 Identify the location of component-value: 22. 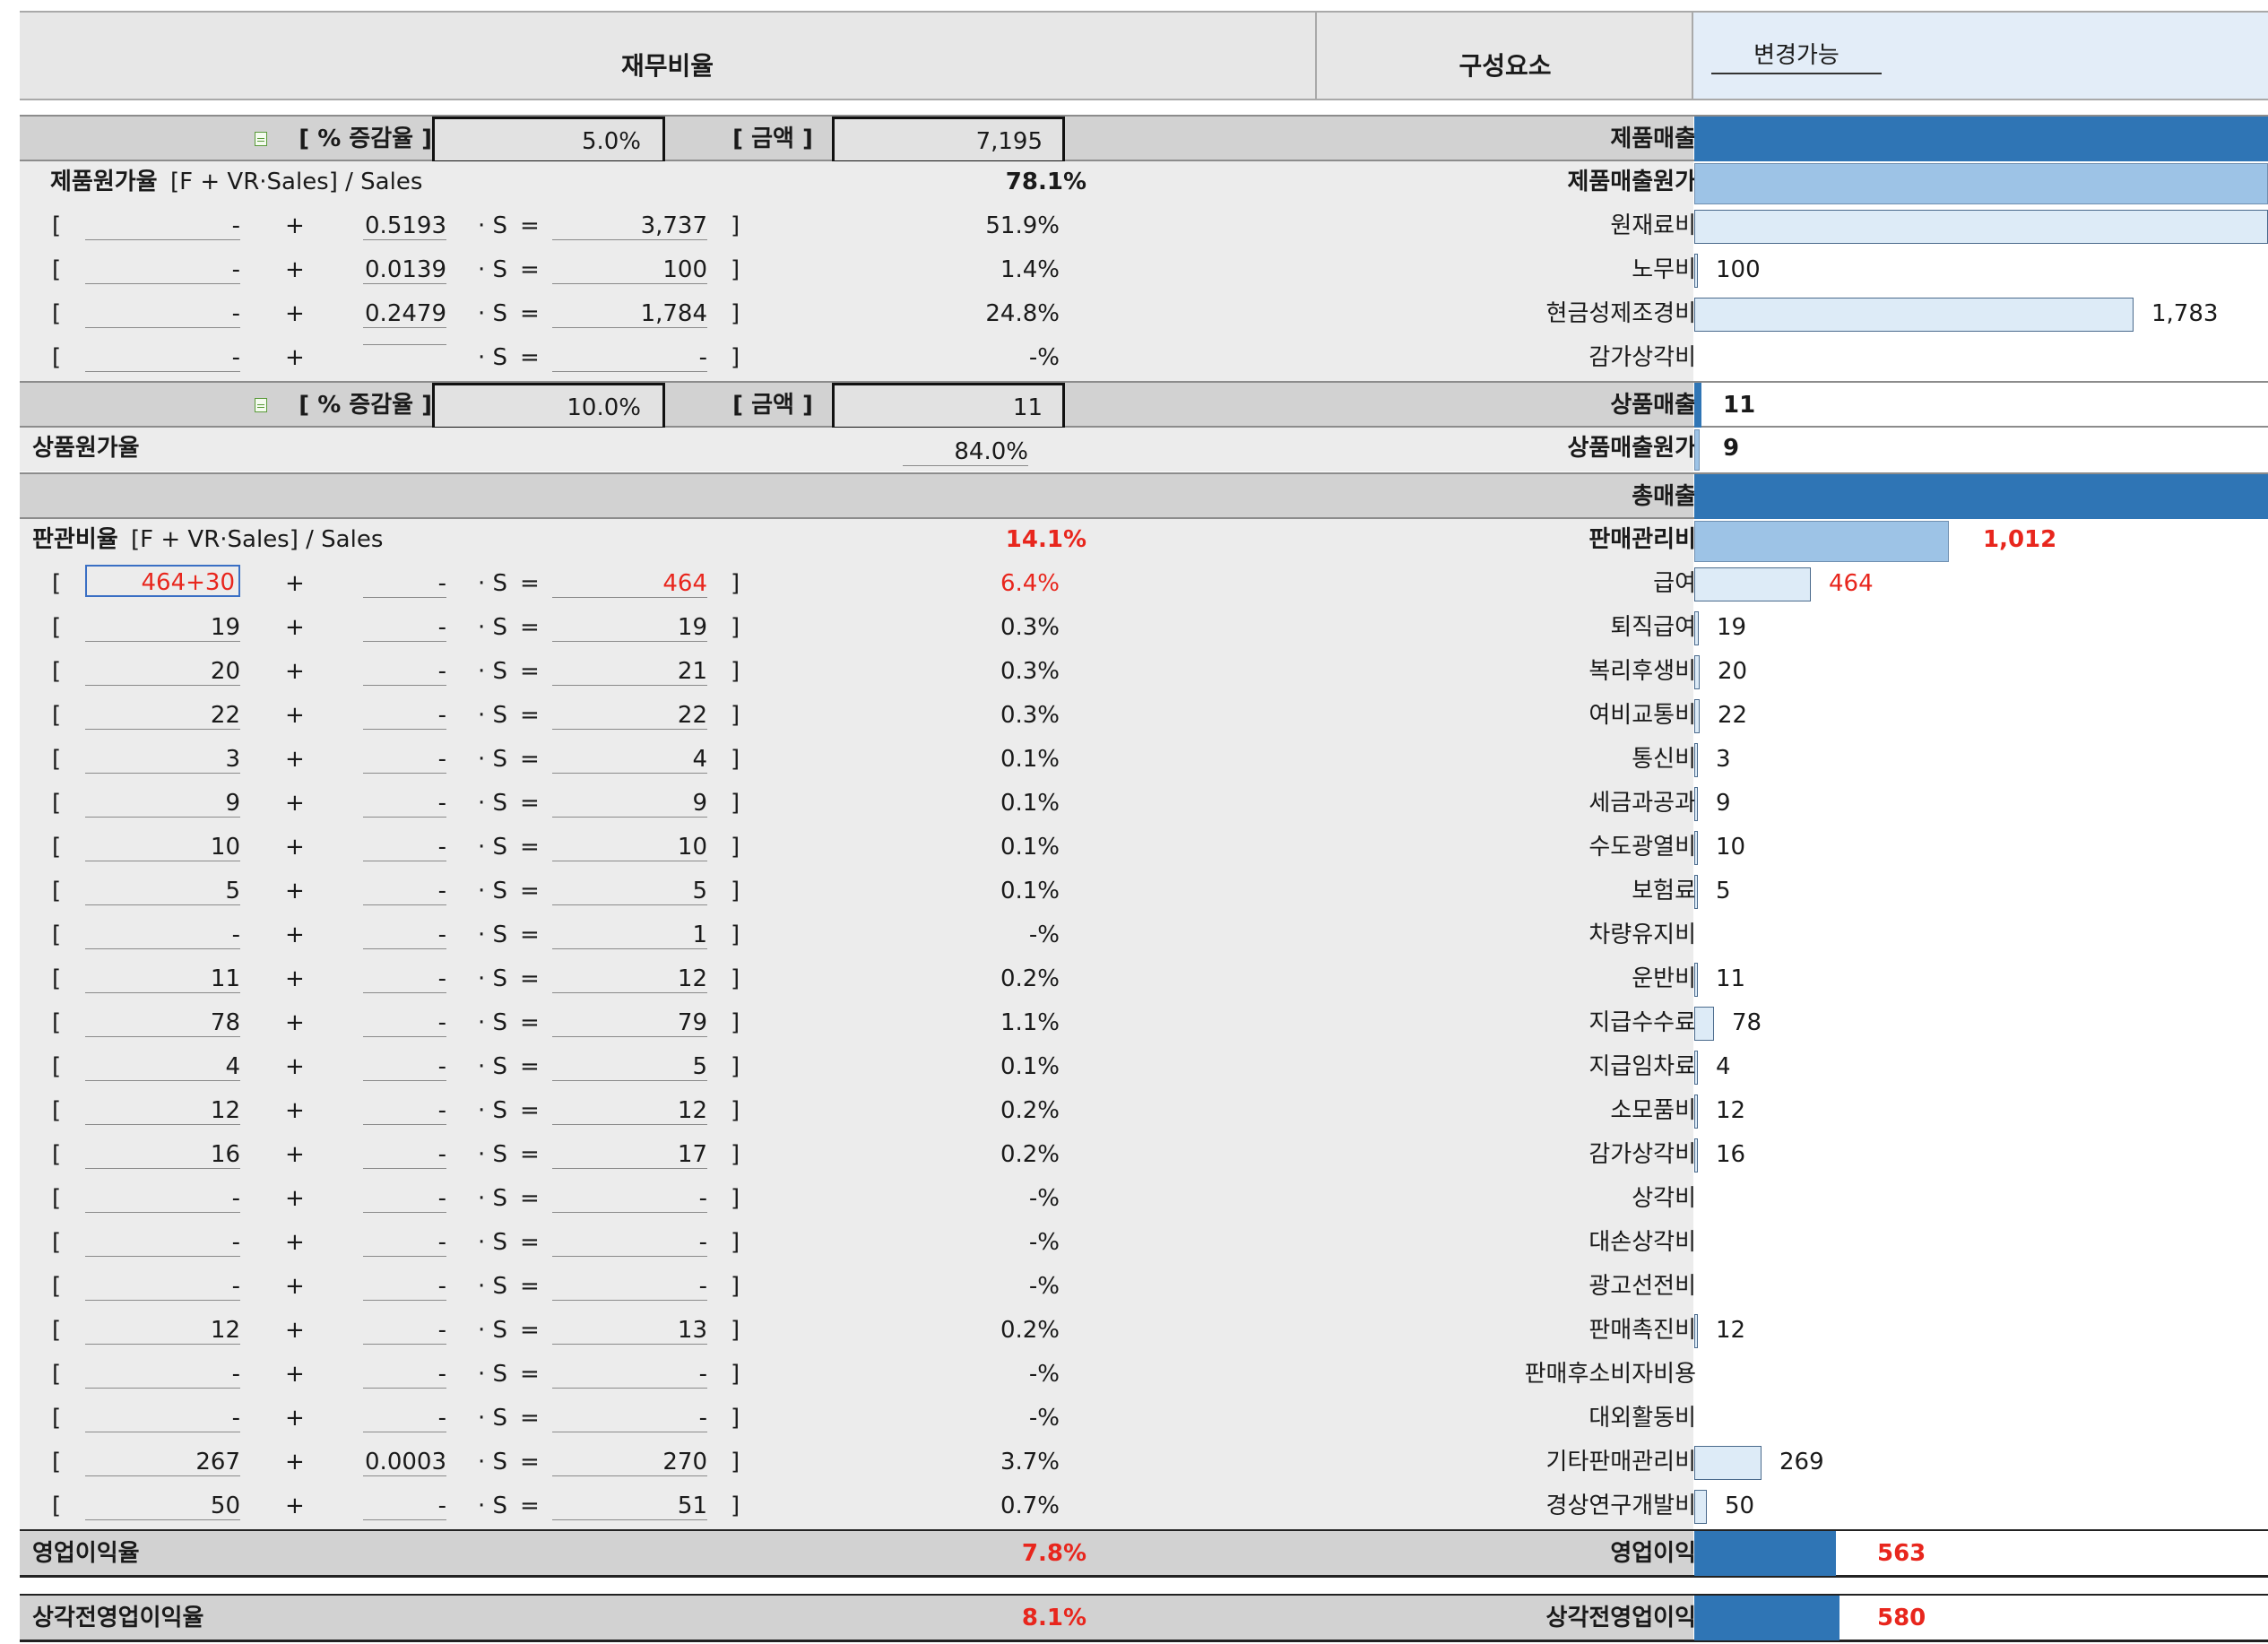
(1733, 715).